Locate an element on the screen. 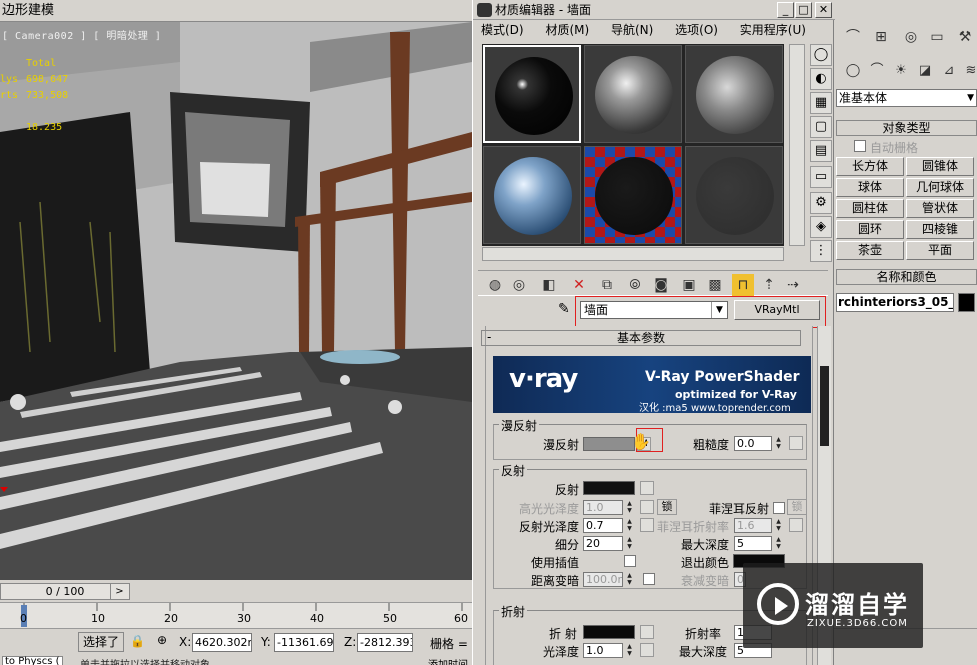 Image resolution: width=977 pixels, height=665 pixels. uv-tiling-icon: ▢ is located at coordinates (821, 127).